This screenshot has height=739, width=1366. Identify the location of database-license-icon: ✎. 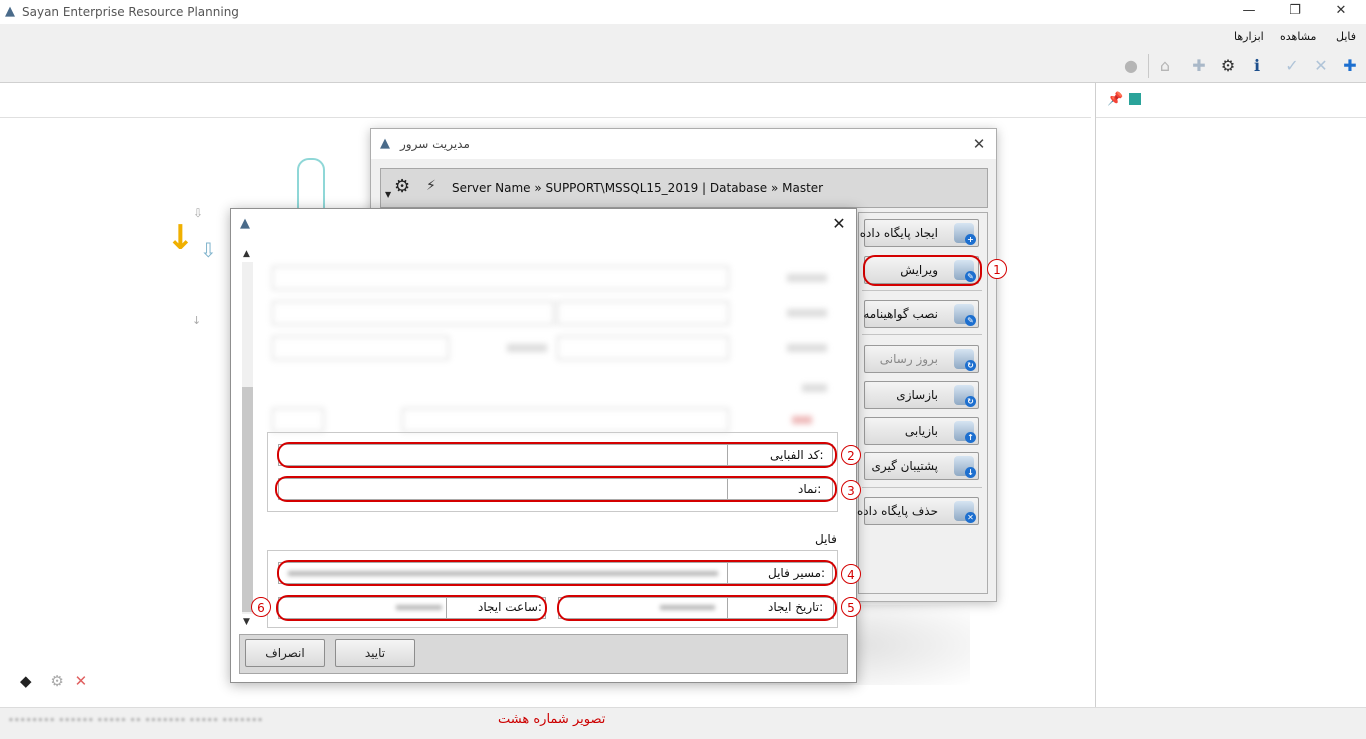
(965, 315).